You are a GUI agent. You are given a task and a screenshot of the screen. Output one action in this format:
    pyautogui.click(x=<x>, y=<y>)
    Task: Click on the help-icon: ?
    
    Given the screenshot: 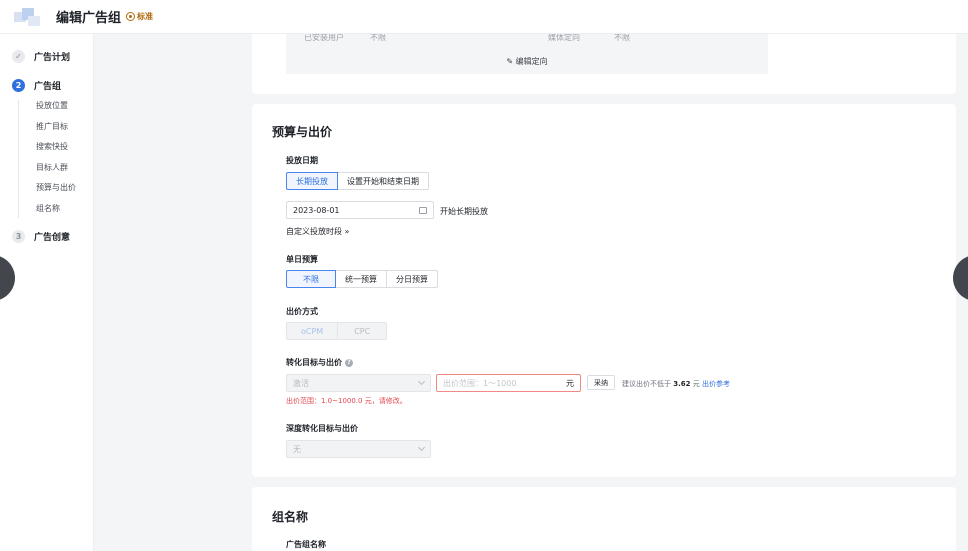 What is the action you would take?
    pyautogui.click(x=349, y=362)
    